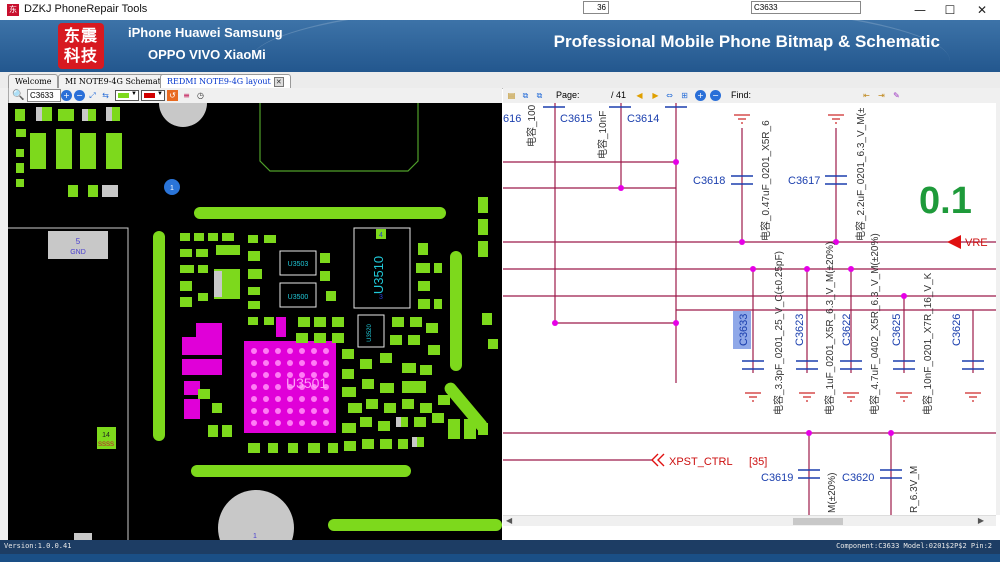 Image resolution: width=1000 pixels, height=562 pixels. What do you see at coordinates (655, 95) in the screenshot?
I see `next-page-icon: ▶` at bounding box center [655, 95].